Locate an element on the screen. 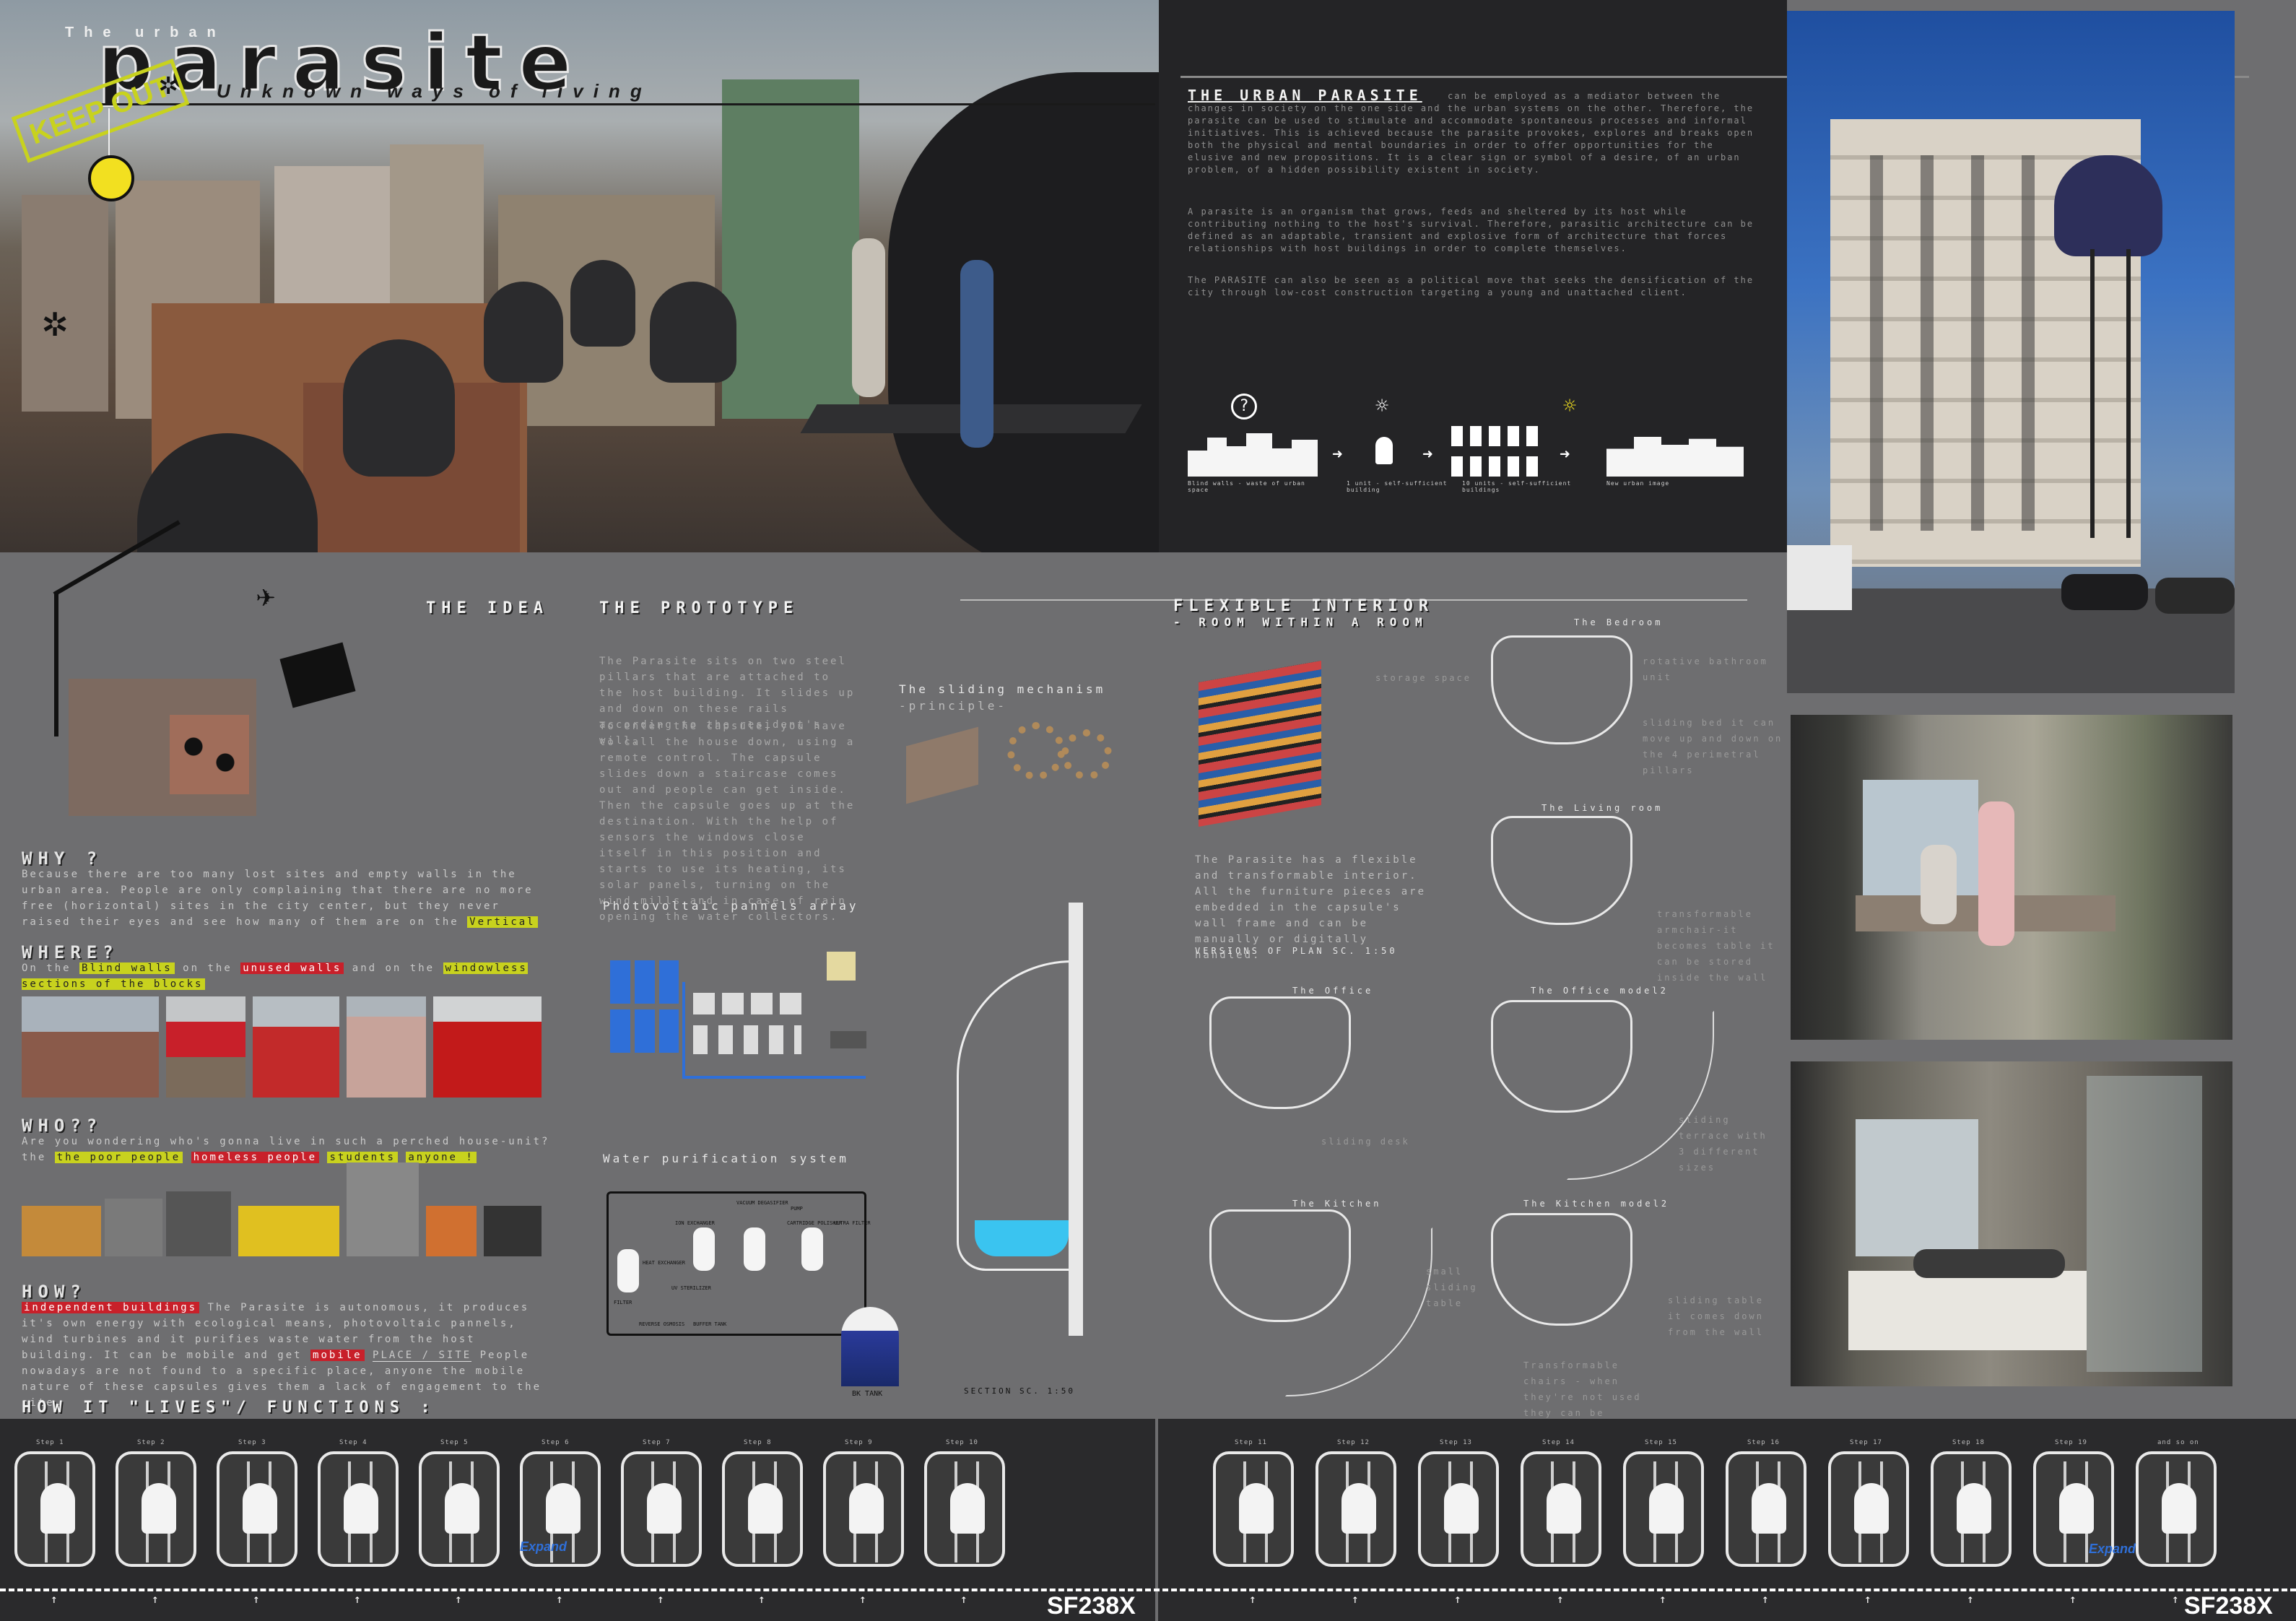 This screenshot has height=1621, width=2296. attached-pod is located at coordinates (2108, 206).